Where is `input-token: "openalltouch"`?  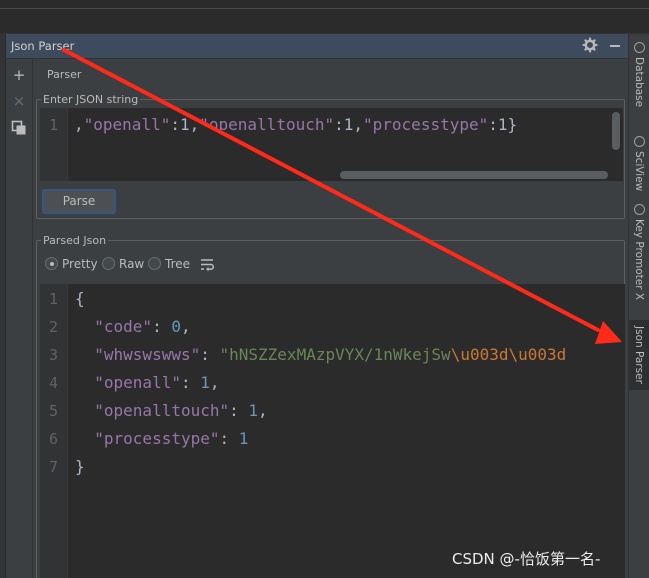 input-token: "openalltouch" is located at coordinates (267, 124).